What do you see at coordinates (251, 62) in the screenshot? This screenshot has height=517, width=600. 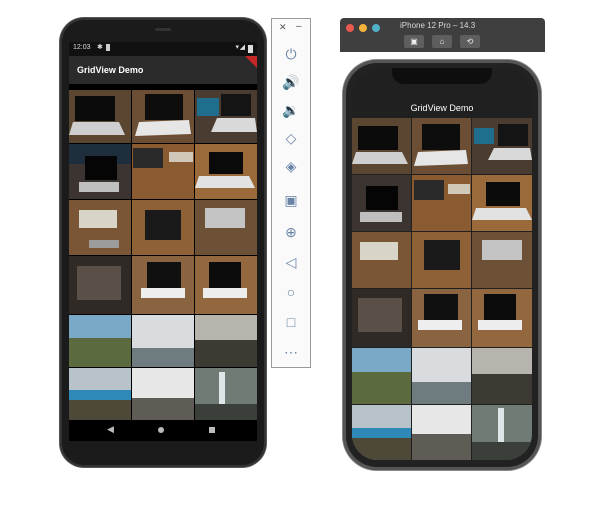 I see `debug-banner` at bounding box center [251, 62].